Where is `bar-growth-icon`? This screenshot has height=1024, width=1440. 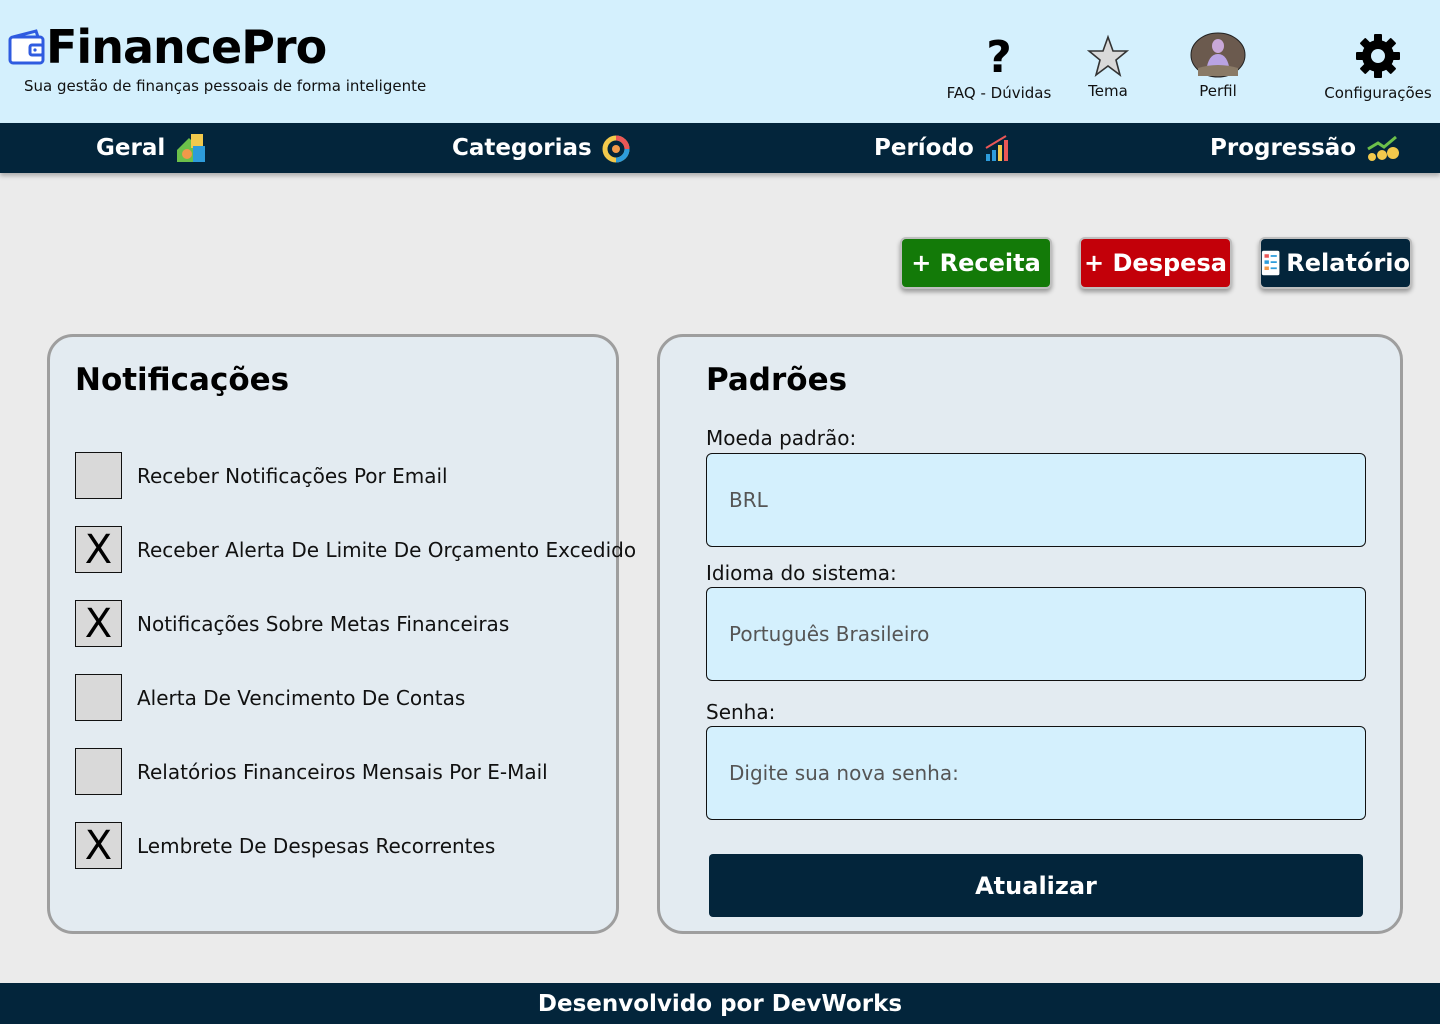 bar-growth-icon is located at coordinates (996, 148).